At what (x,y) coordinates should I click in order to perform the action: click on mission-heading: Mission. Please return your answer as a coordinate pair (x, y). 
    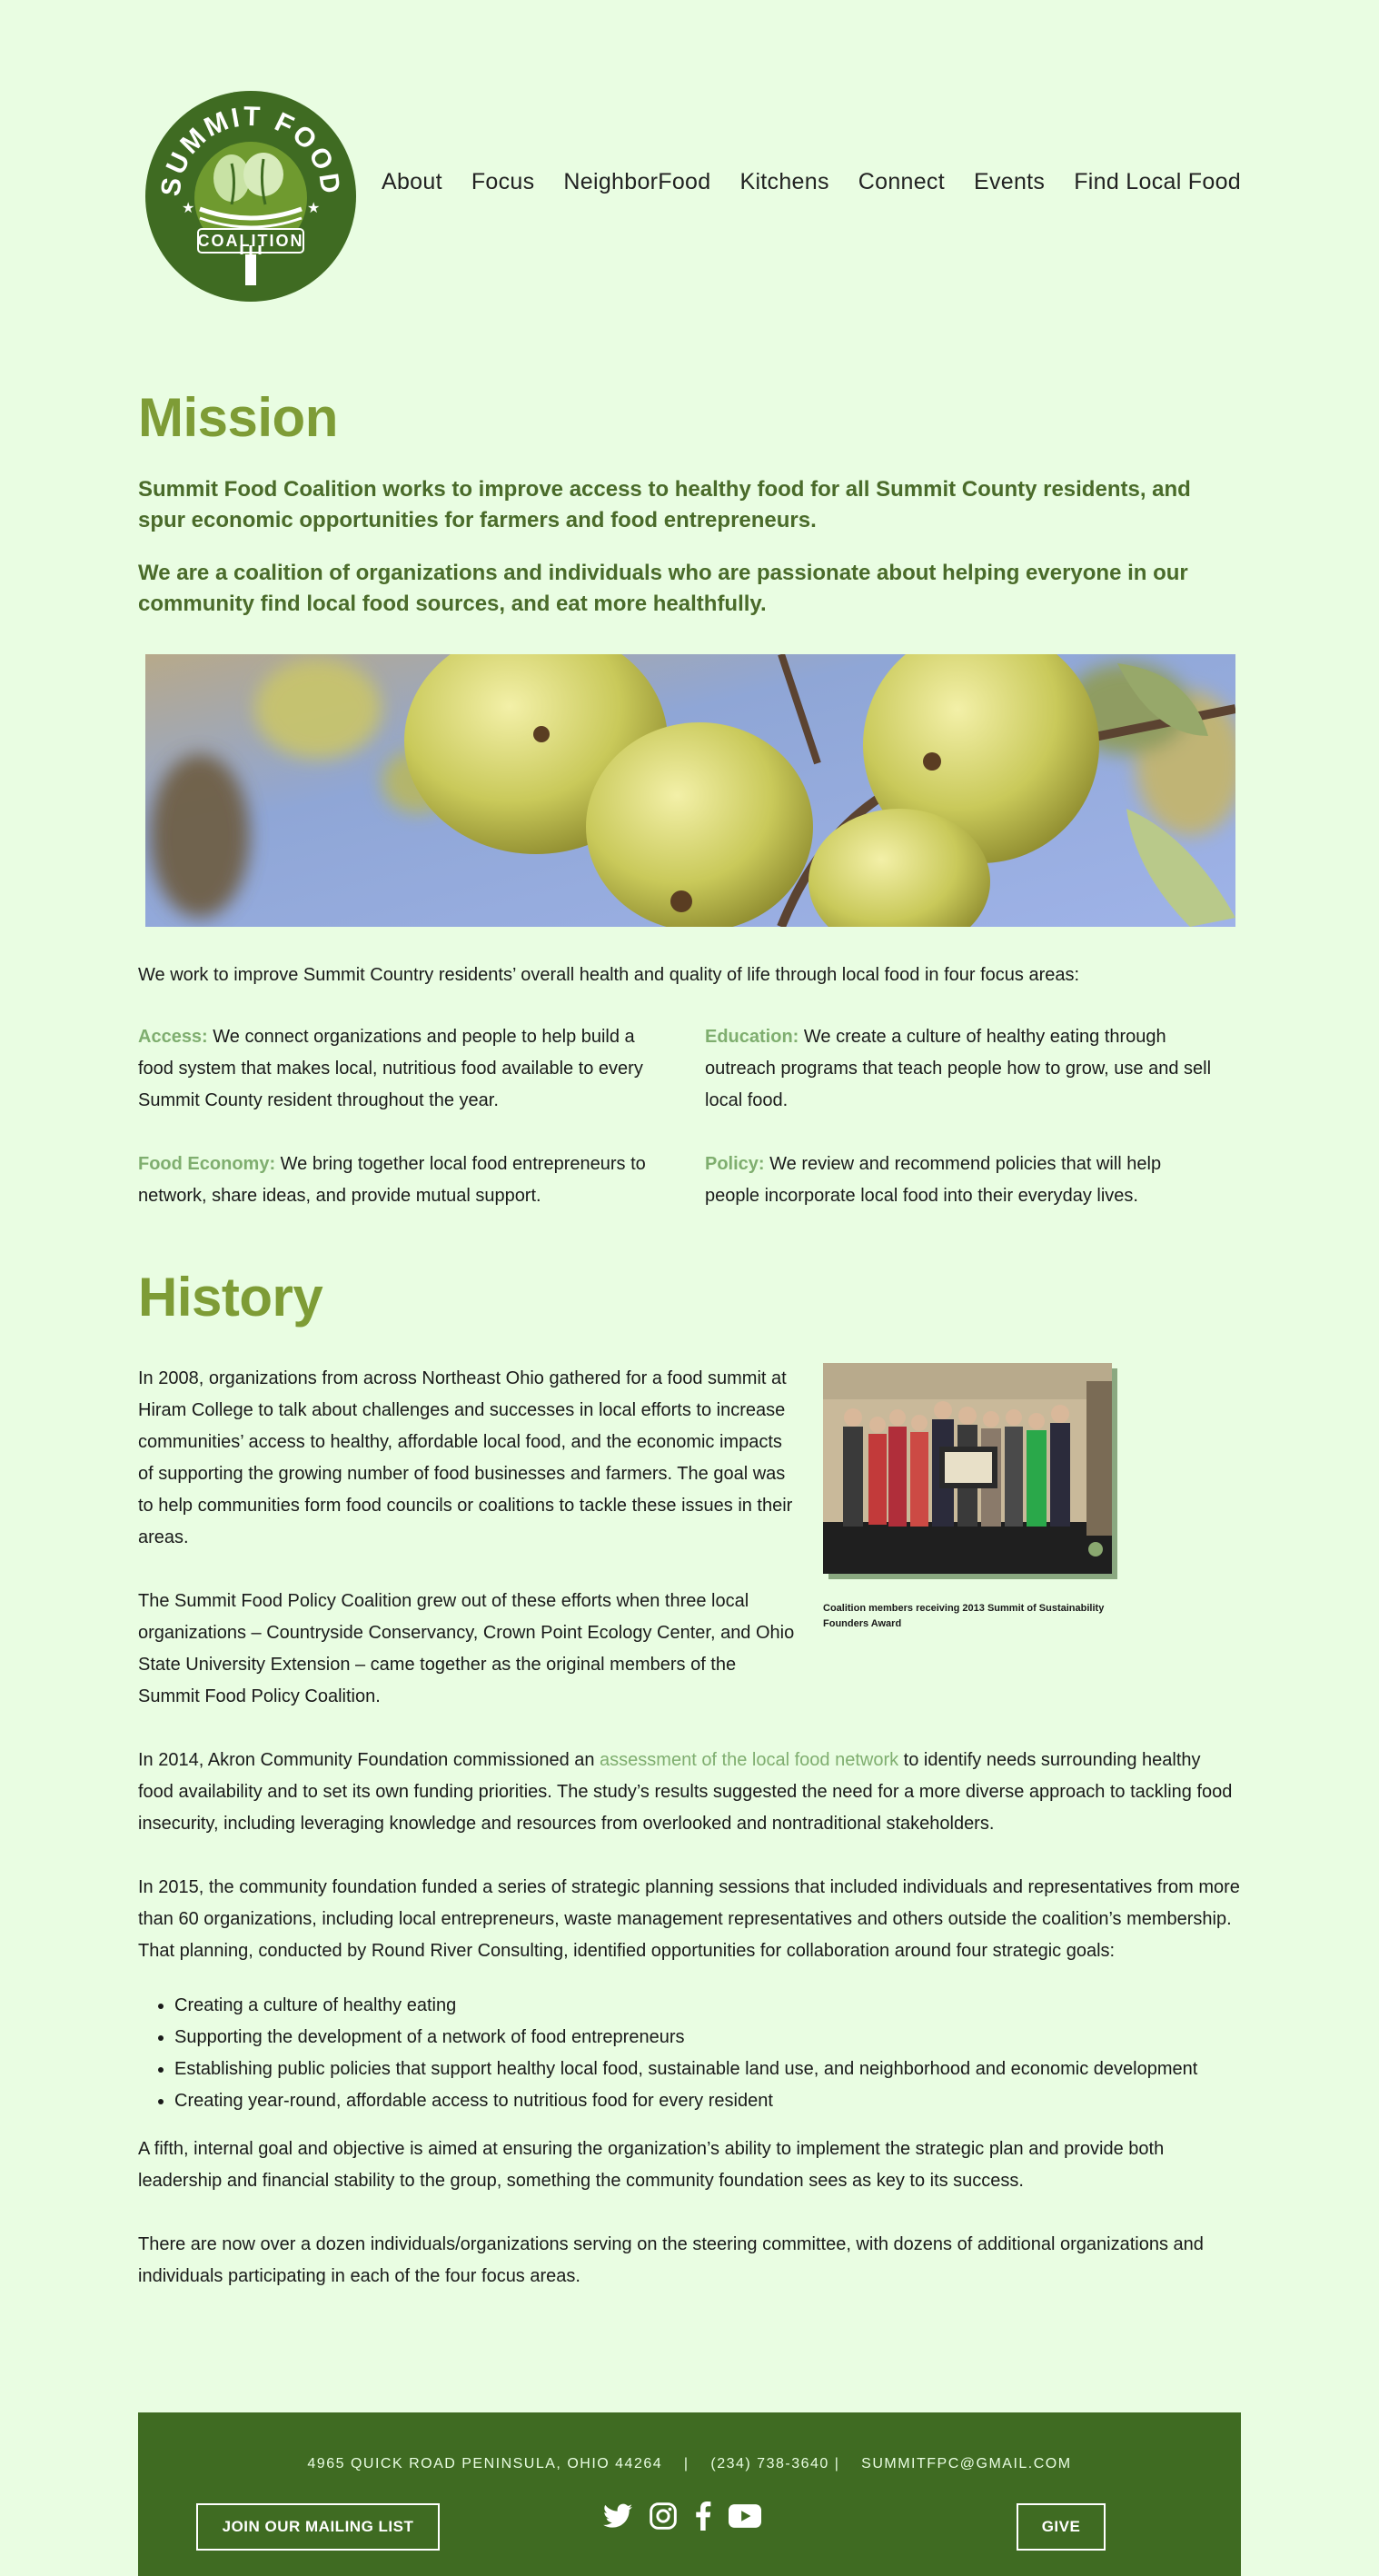
    Looking at the image, I should click on (238, 417).